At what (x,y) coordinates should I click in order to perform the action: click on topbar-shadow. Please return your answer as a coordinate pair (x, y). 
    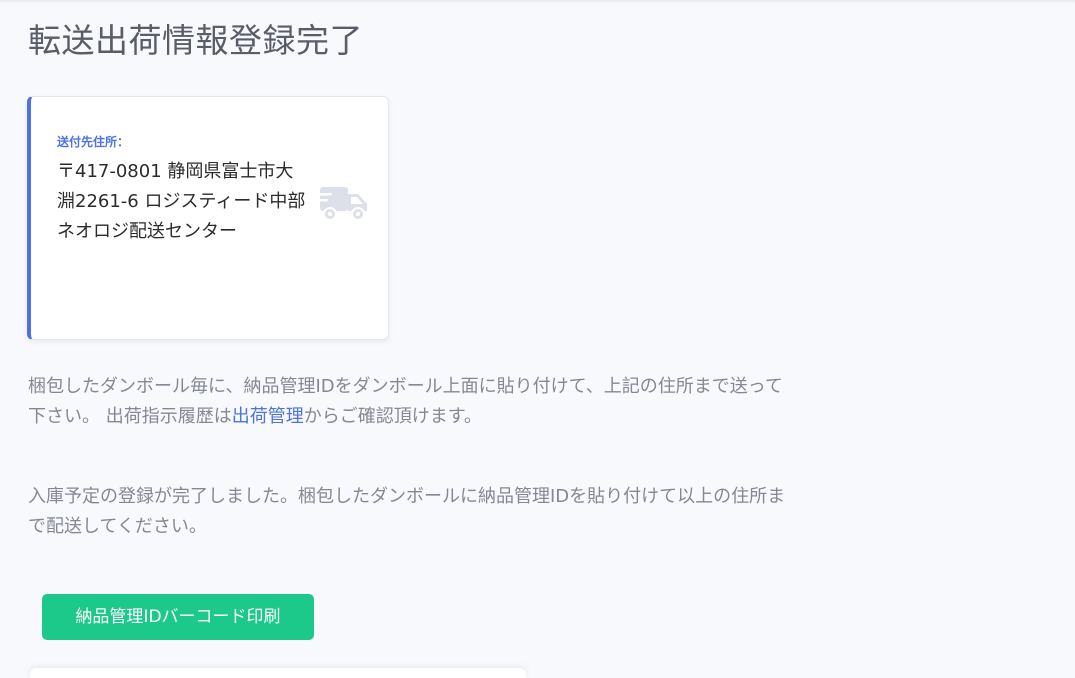
    Looking at the image, I should click on (537, 2).